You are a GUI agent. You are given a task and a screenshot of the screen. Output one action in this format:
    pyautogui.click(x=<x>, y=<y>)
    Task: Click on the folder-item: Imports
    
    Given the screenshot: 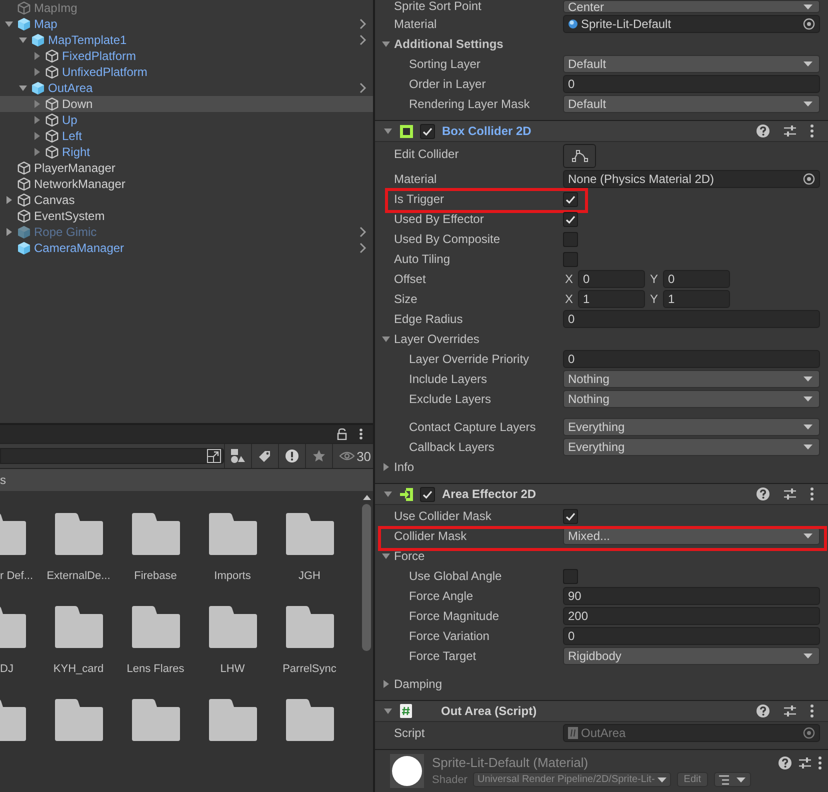 What is the action you would take?
    pyautogui.click(x=232, y=547)
    